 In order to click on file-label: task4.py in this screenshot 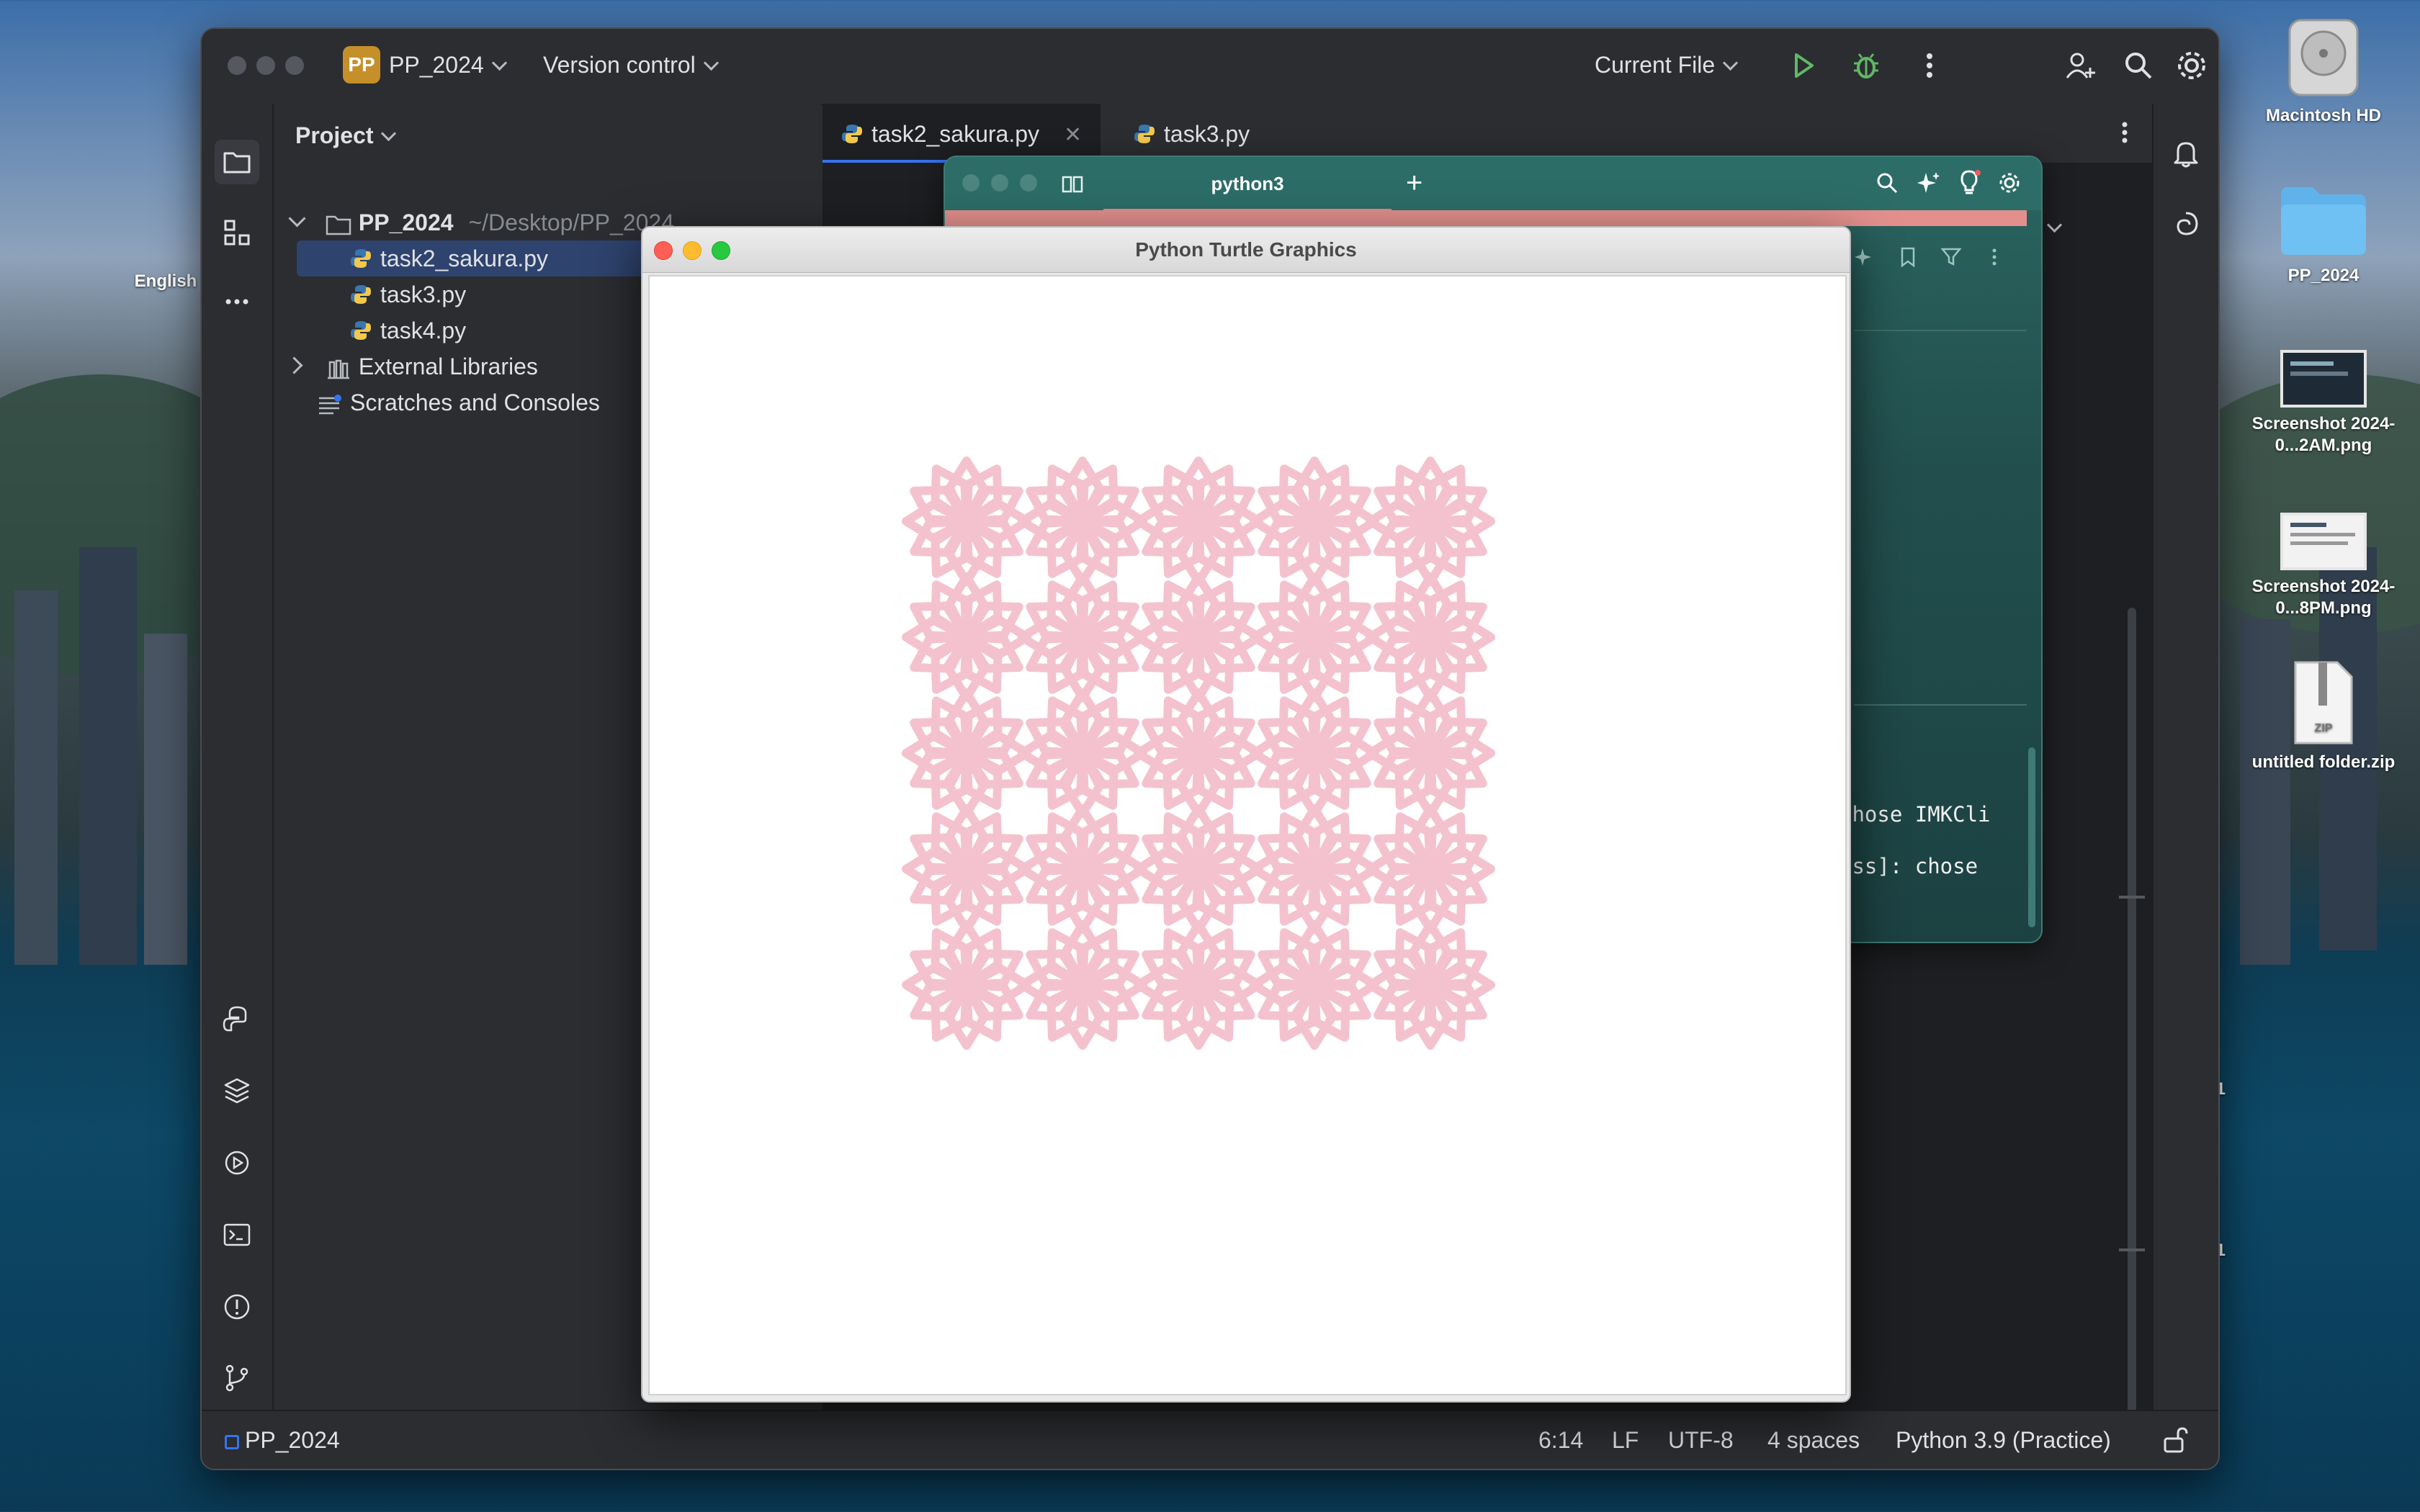, I will do `click(423, 330)`.